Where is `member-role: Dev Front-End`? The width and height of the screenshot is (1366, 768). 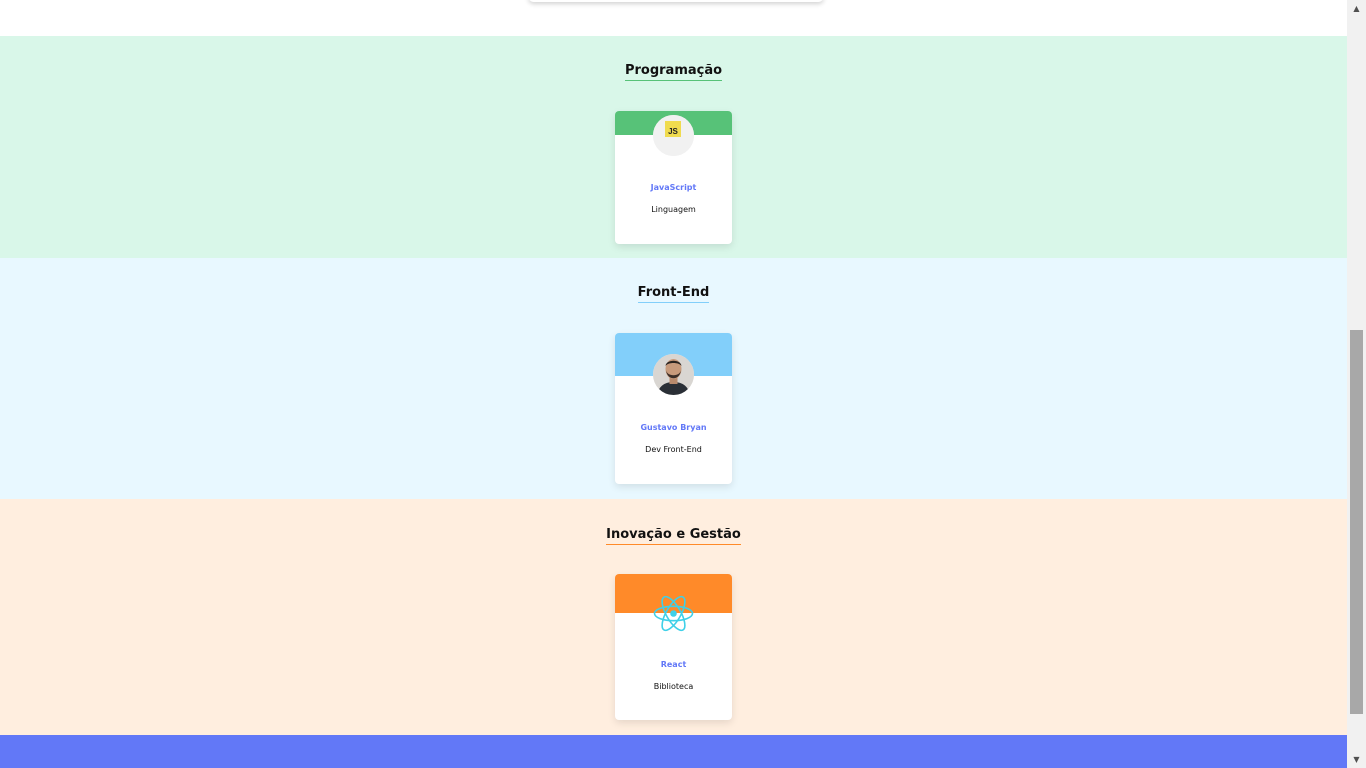 member-role: Dev Front-End is located at coordinates (673, 449).